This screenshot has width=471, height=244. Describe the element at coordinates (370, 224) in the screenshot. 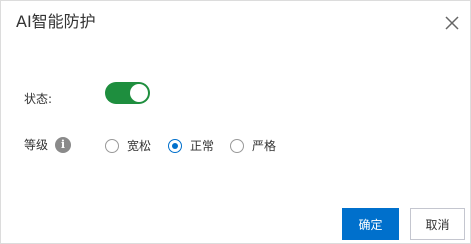

I see `confirm-button: 确定` at that location.